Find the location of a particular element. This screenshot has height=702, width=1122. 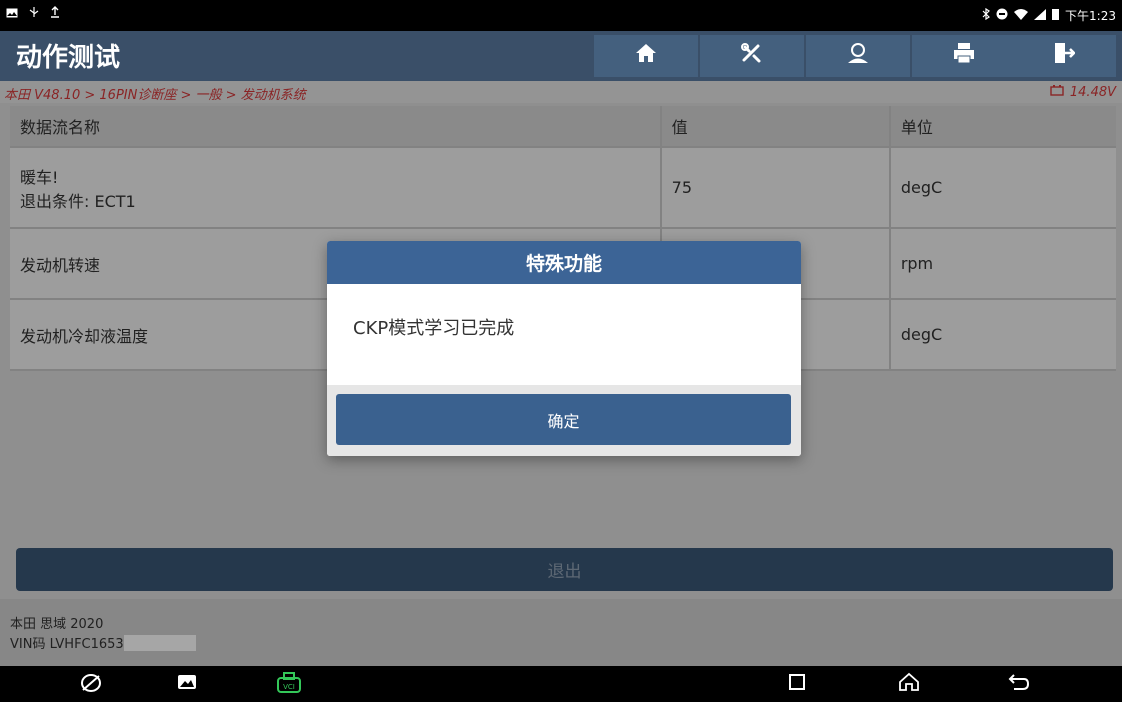

clock: 下午1:23 is located at coordinates (1090, 16).